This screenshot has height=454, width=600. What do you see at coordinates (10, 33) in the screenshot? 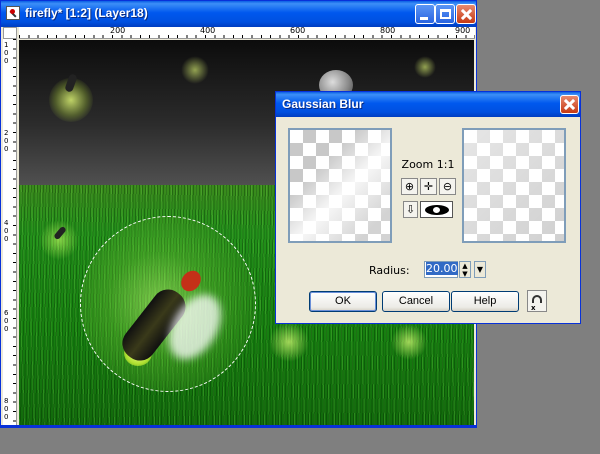
I see `ruler-corner` at bounding box center [10, 33].